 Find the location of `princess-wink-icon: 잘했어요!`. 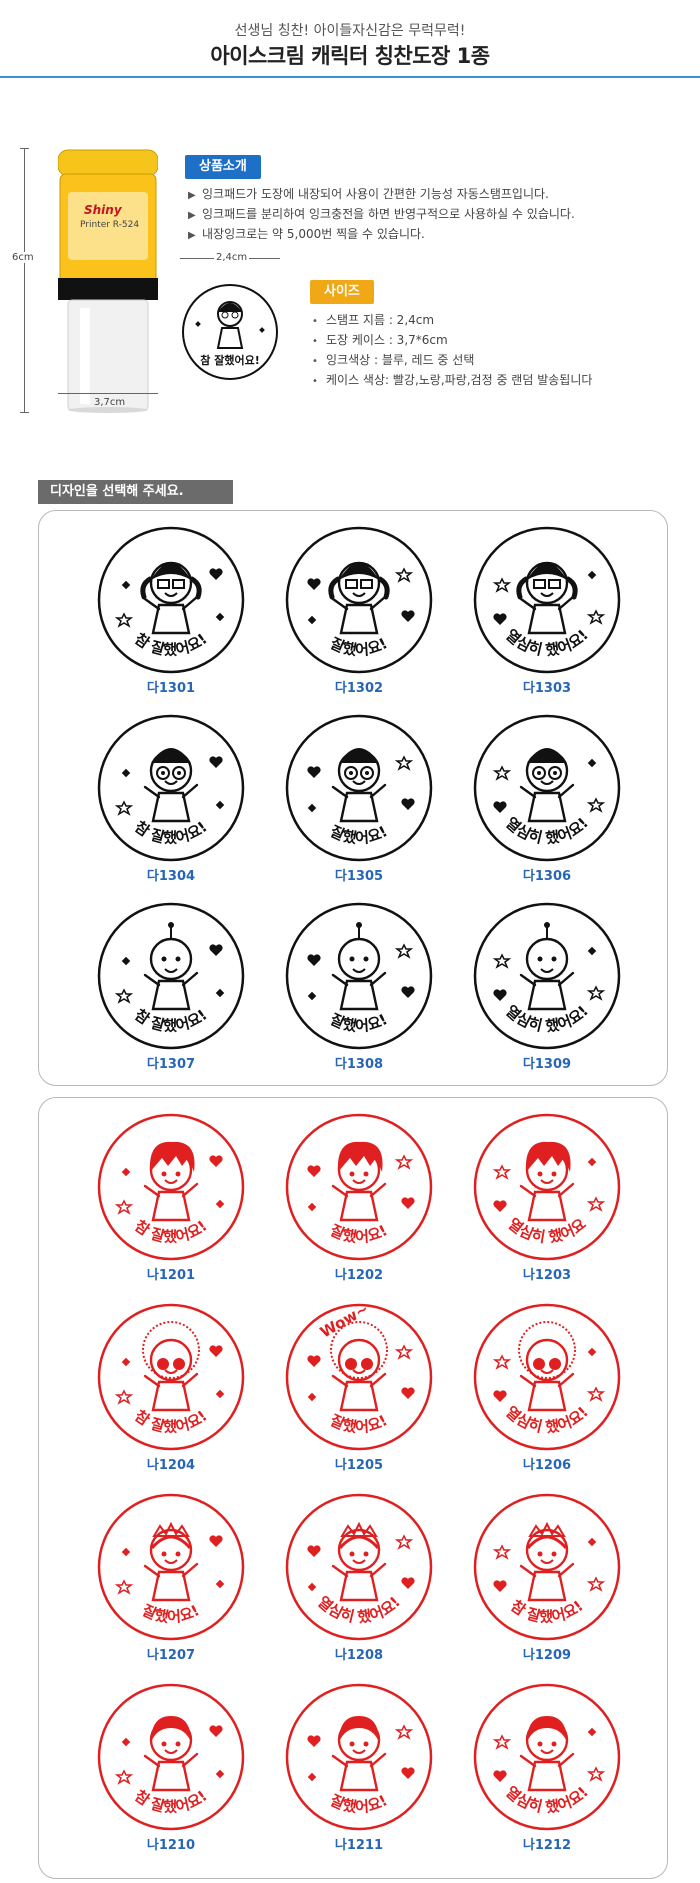

princess-wink-icon: 잘했어요! is located at coordinates (171, 1567).